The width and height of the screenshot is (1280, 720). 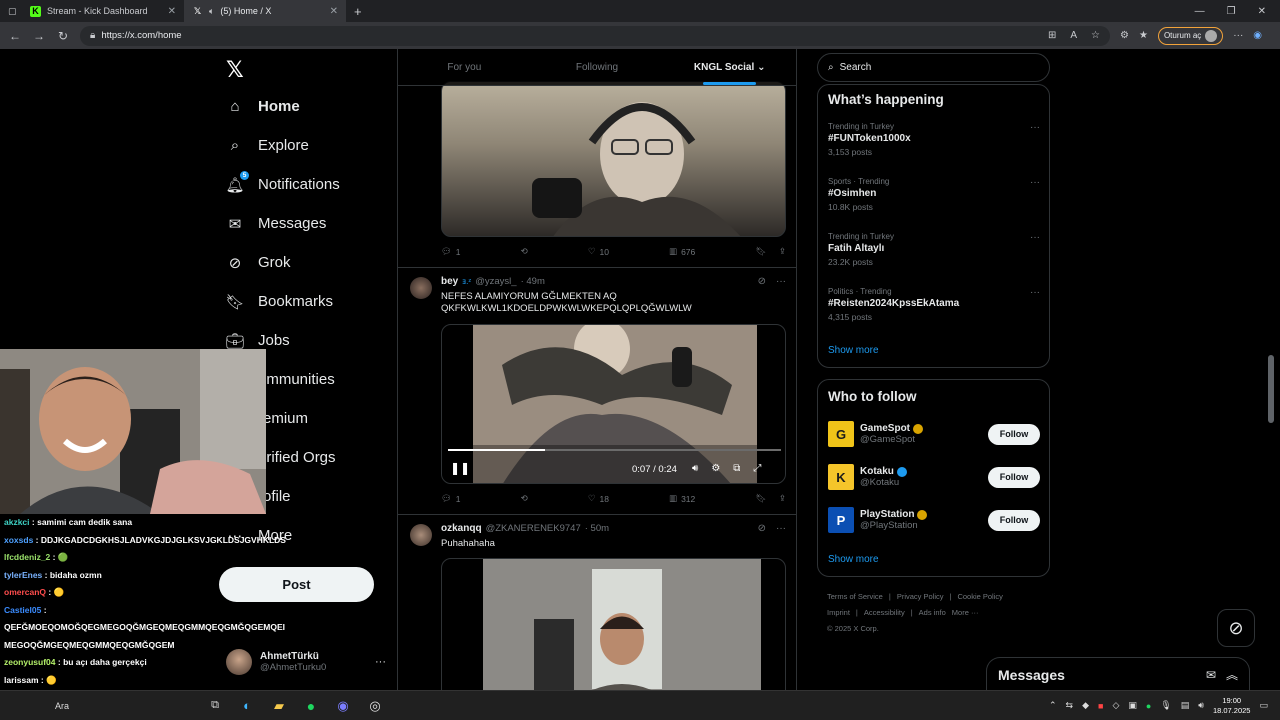 I want to click on trend-item: Sports · Trending #Osimhen 10.8K posts ···, so click(x=934, y=194).